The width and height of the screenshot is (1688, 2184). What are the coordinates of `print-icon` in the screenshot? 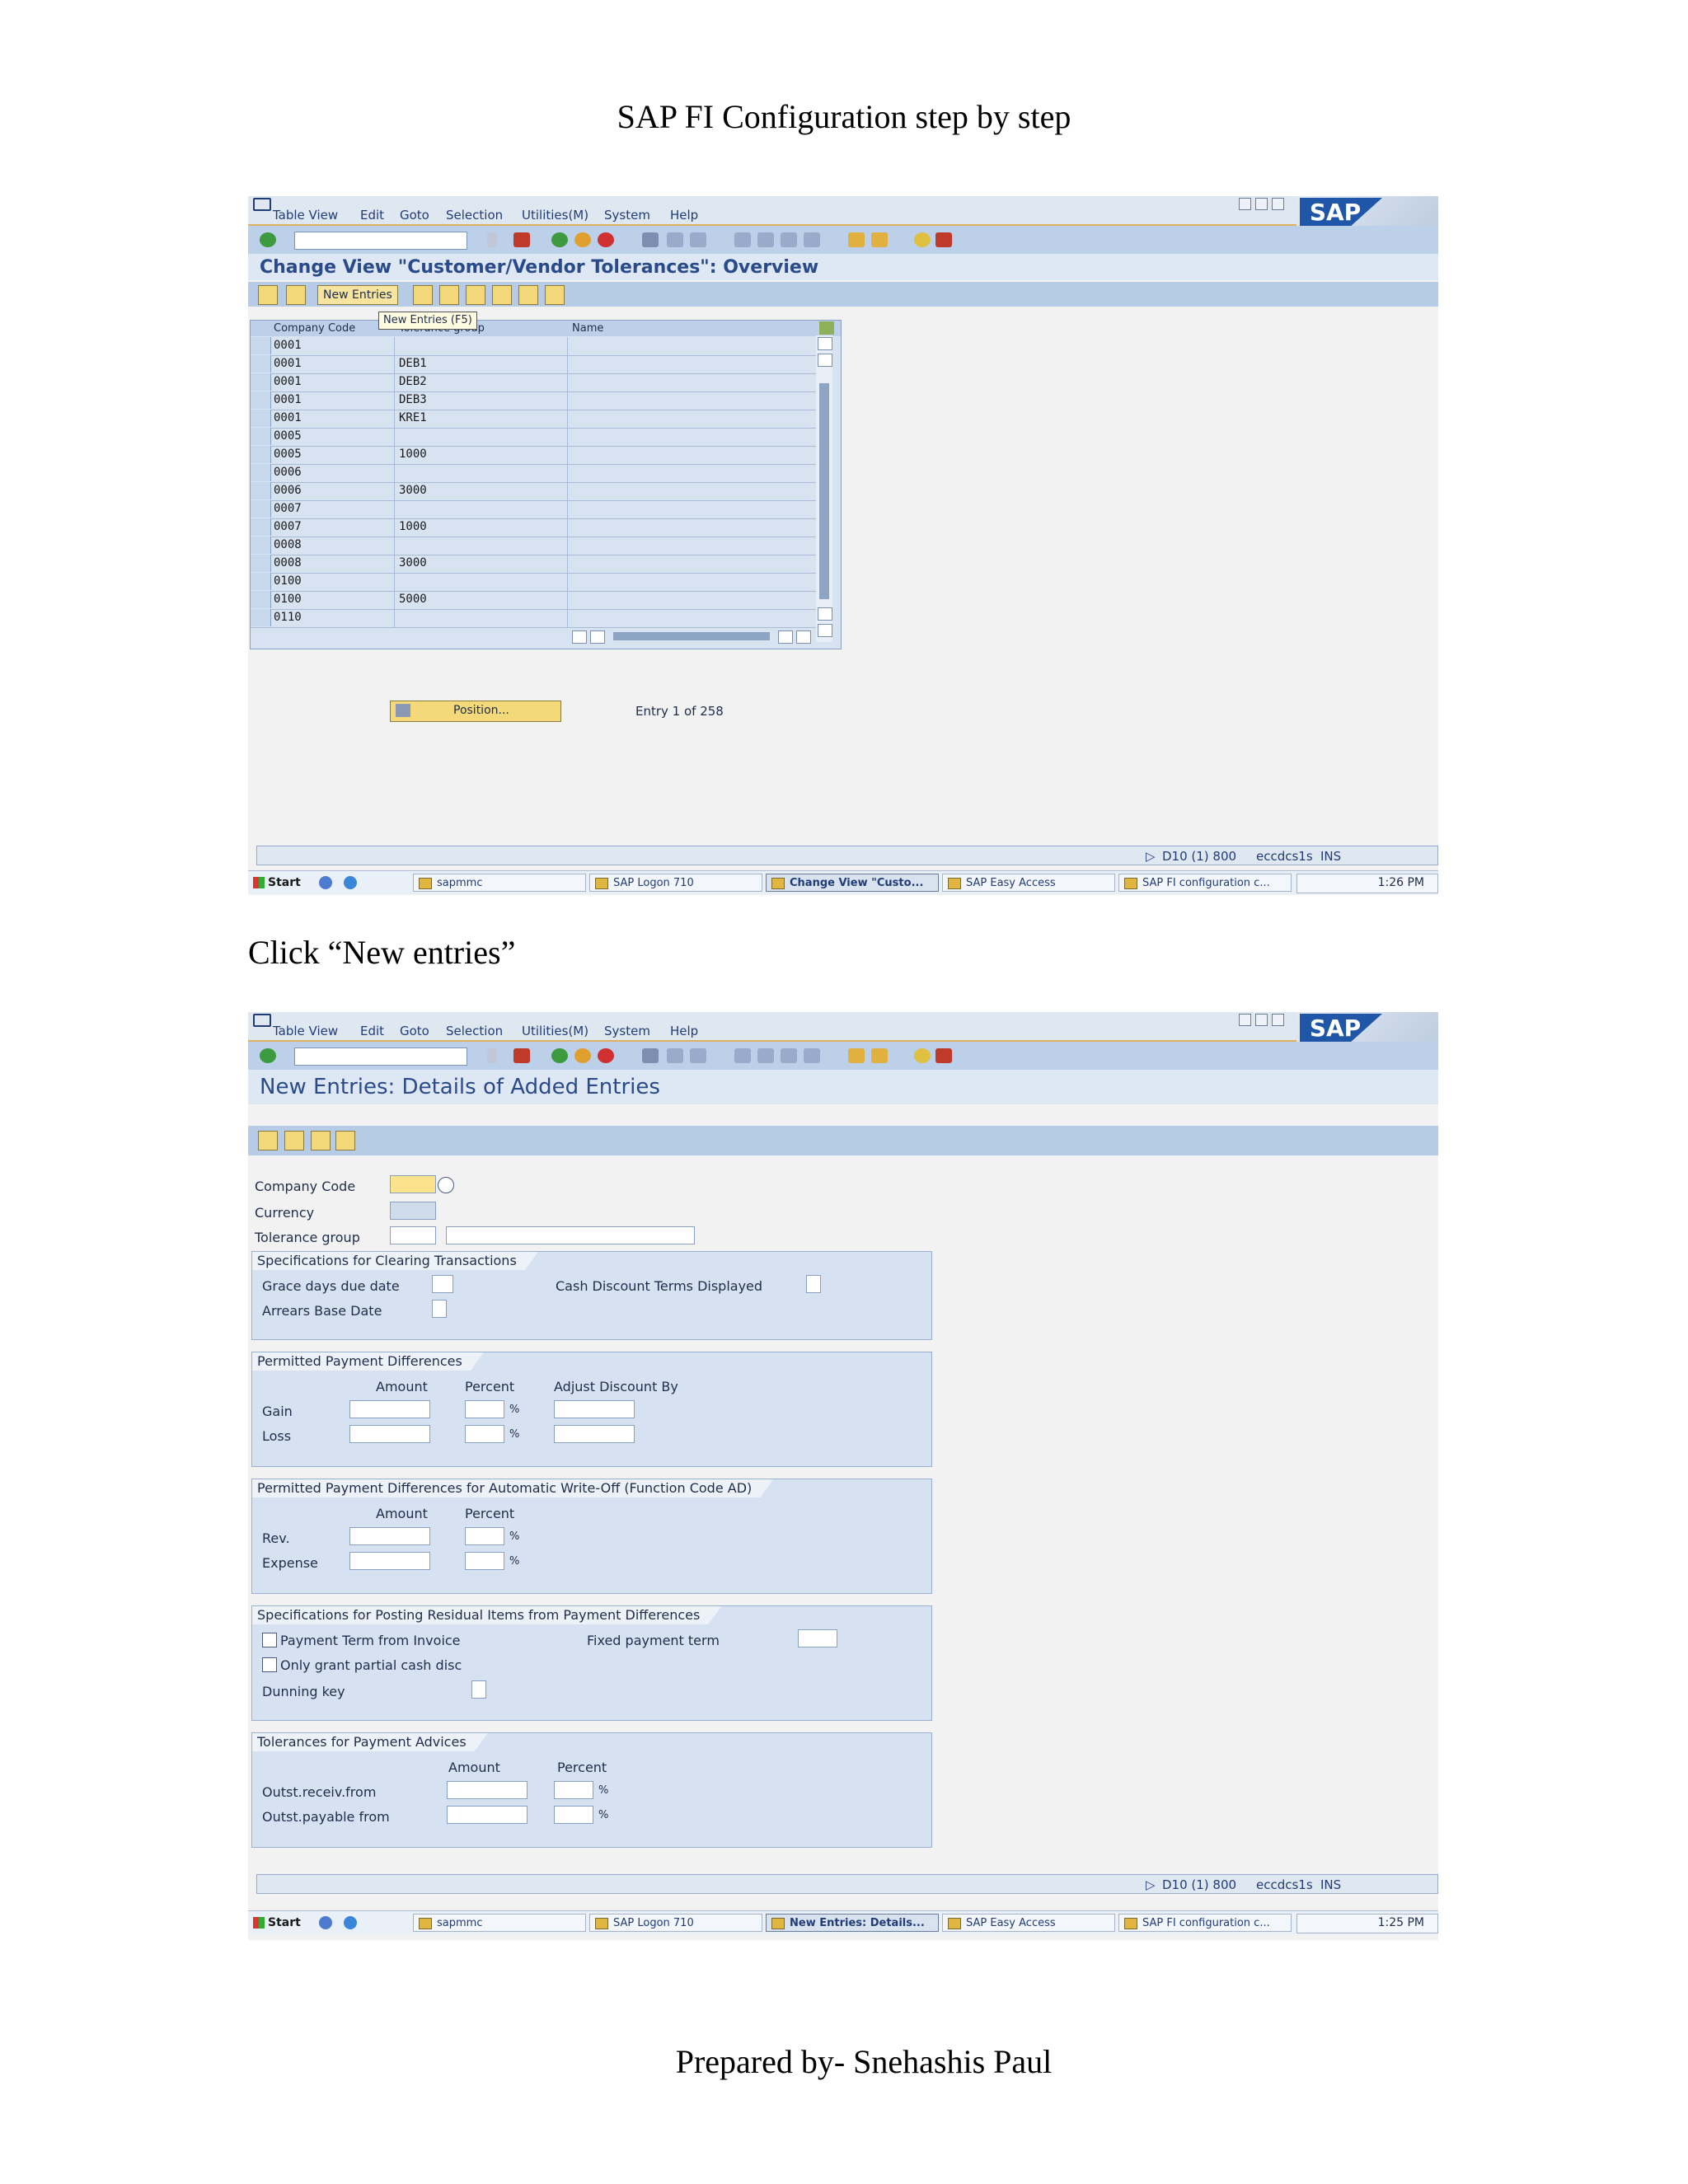 It's located at (650, 1055).